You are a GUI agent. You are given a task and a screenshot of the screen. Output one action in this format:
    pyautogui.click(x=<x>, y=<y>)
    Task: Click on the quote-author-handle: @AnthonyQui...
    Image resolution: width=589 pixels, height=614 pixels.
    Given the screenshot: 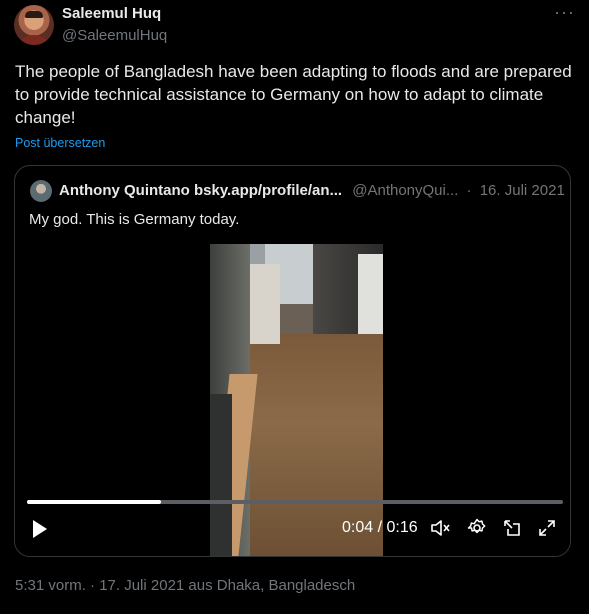 What is the action you would take?
    pyautogui.click(x=405, y=190)
    